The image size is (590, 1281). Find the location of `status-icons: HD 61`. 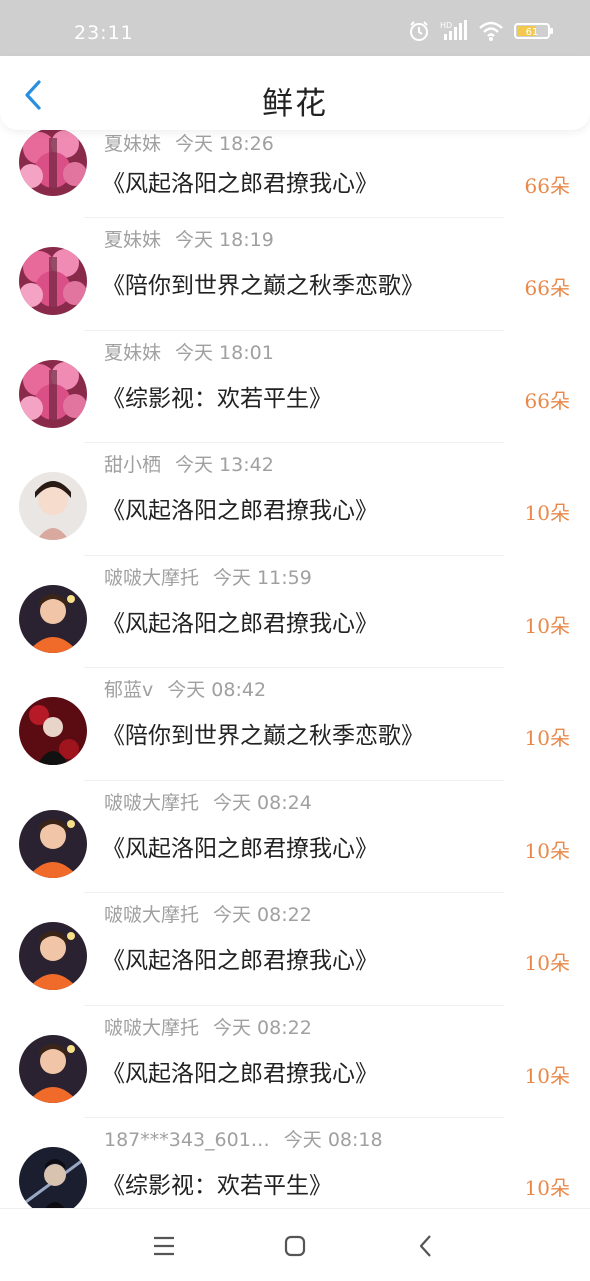

status-icons: HD 61 is located at coordinates (481, 31).